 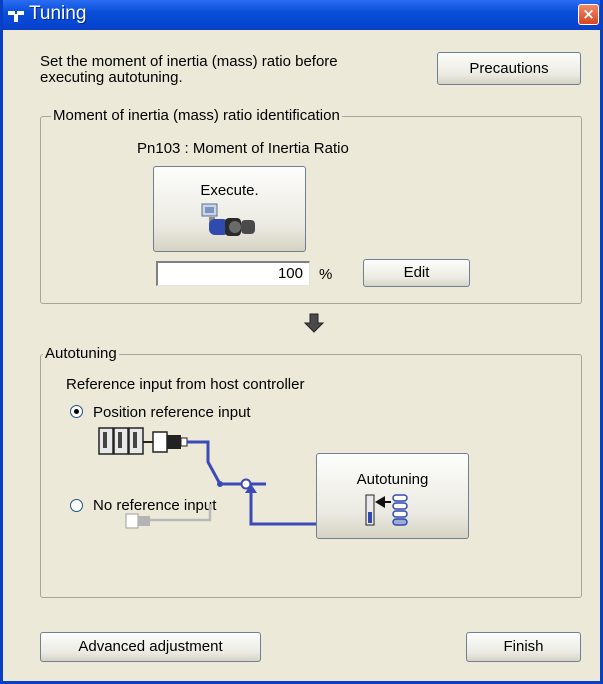 I want to click on autotuning-button: Autotuning, so click(x=392, y=496).